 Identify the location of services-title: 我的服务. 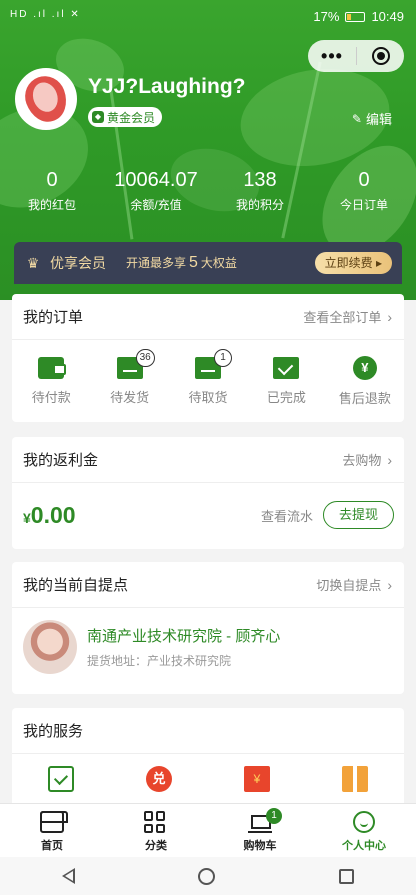
(53, 731).